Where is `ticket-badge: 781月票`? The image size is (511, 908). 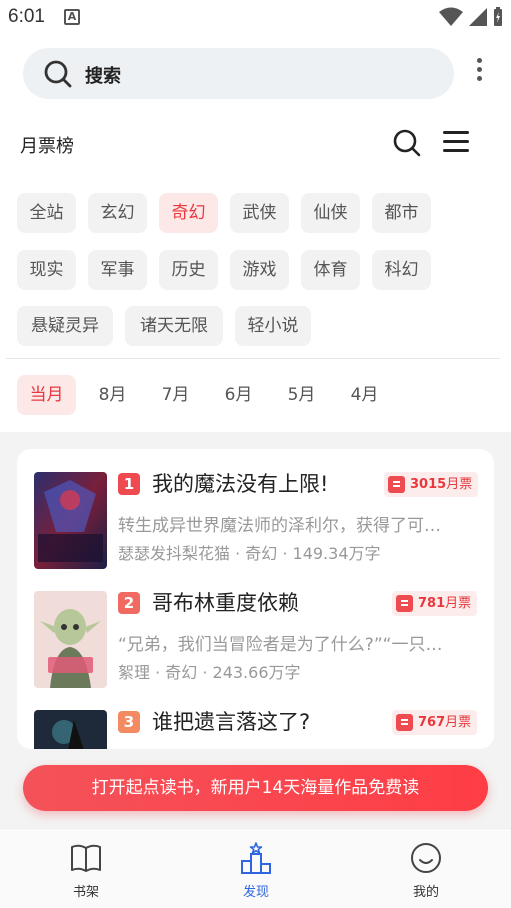
ticket-badge: 781月票 is located at coordinates (435, 603).